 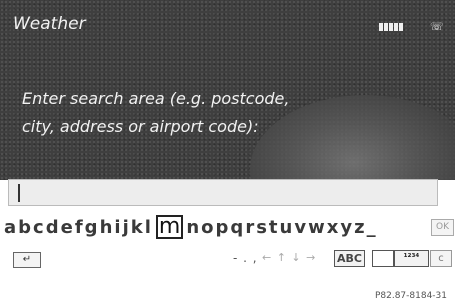 I want to click on prompt-line-2: city, address or airport code):, so click(x=140, y=126).